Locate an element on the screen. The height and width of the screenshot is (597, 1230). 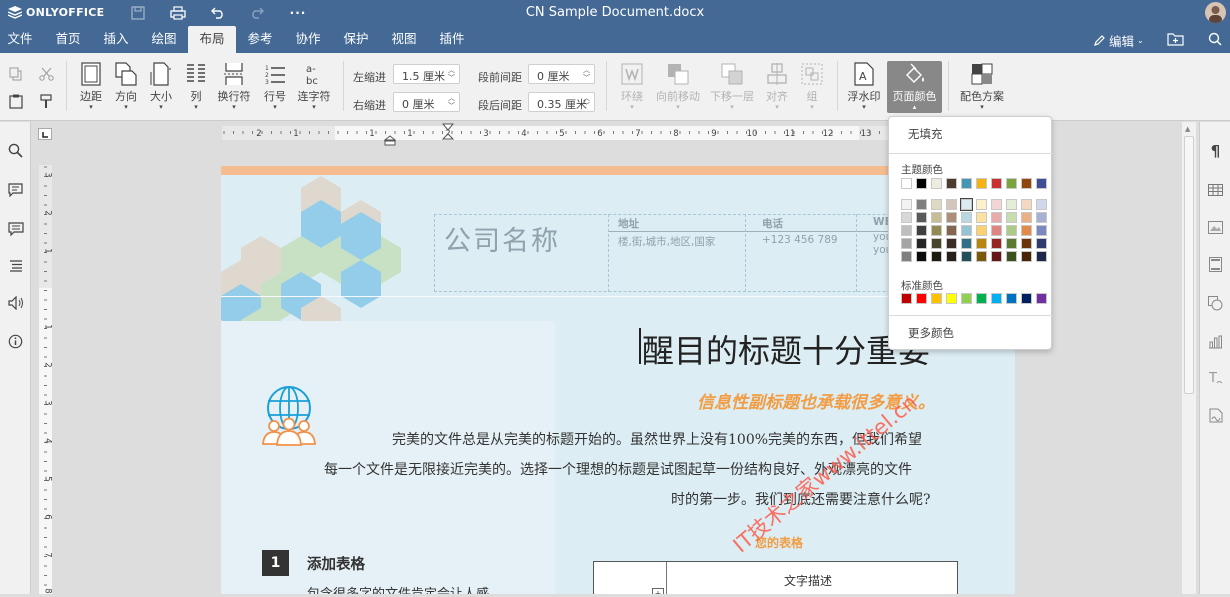
vertical-scrollbar: ▲ is located at coordinates (1189, 358).